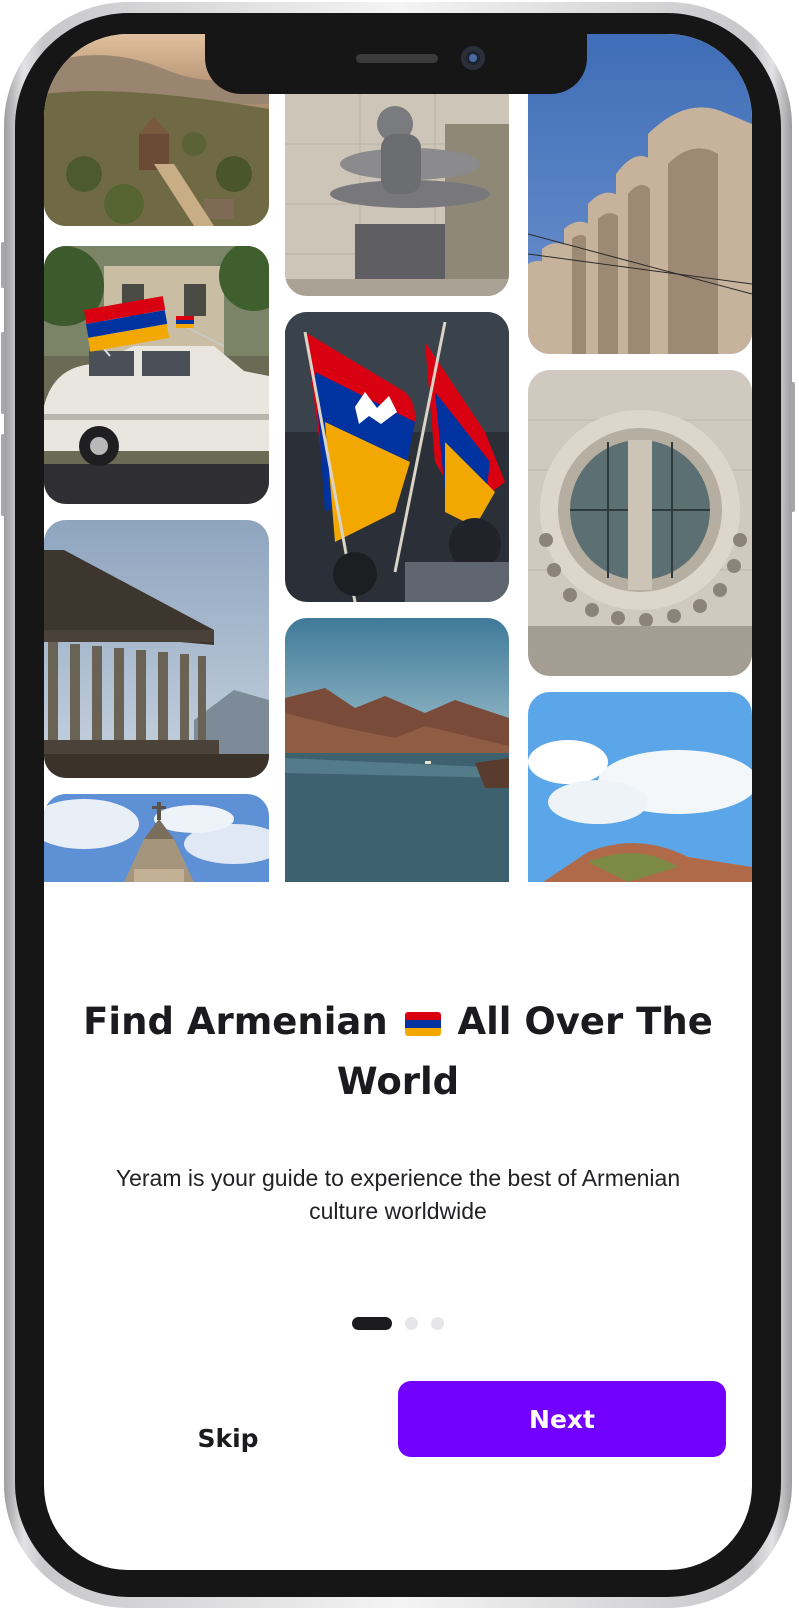 This screenshot has width=799, height=1613. Describe the element at coordinates (156, 375) in the screenshot. I see `car-with-flag-photo` at that location.